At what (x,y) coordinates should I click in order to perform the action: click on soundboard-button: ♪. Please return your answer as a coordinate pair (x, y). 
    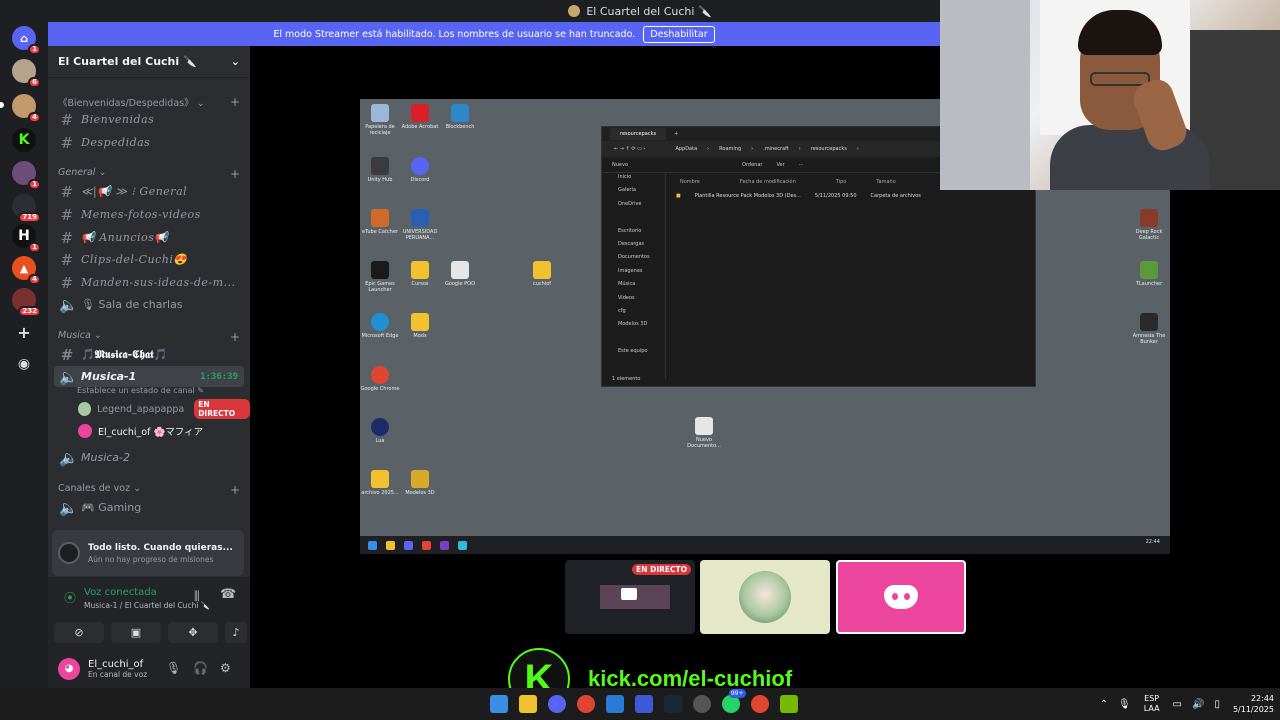
    Looking at the image, I should click on (236, 632).